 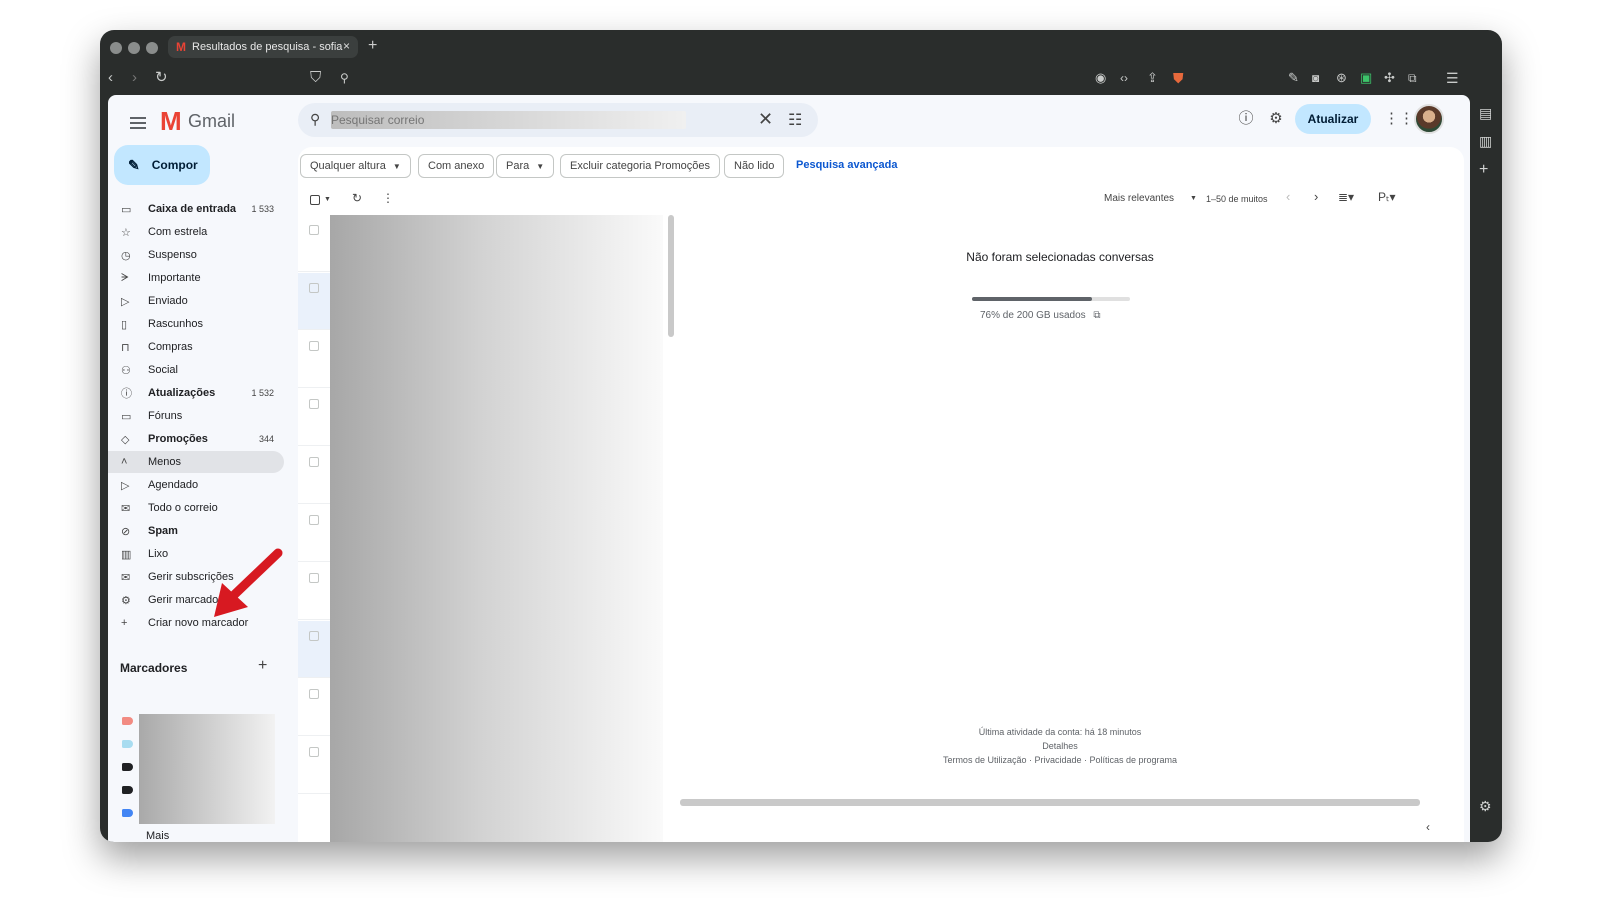 I want to click on horizontal-scrollbar, so click(x=1050, y=802).